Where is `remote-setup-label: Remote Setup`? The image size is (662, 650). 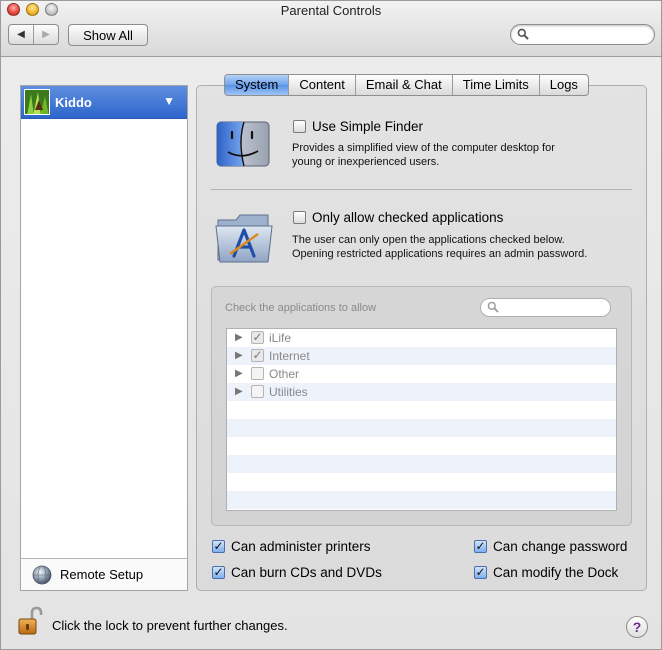 remote-setup-label: Remote Setup is located at coordinates (102, 574).